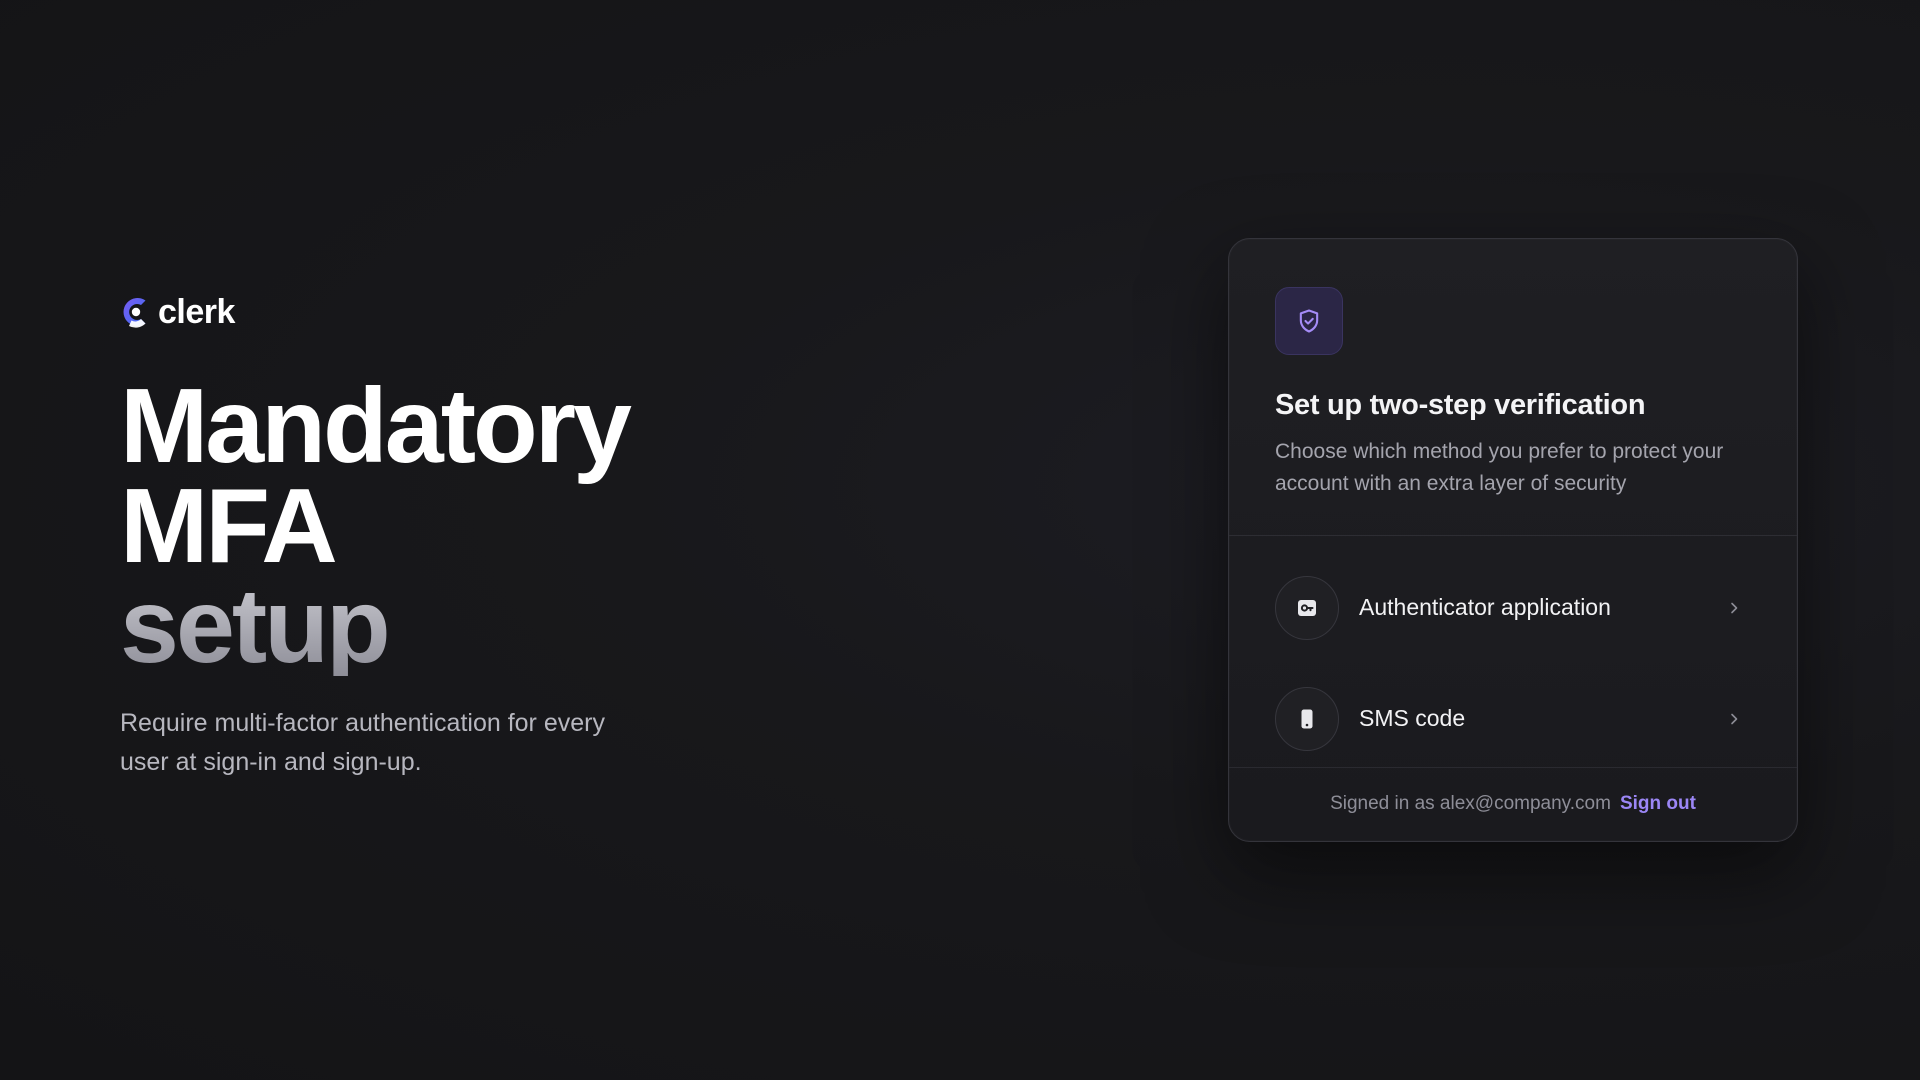 This screenshot has width=1920, height=1080. I want to click on authenticator-key-icon, so click(1307, 607).